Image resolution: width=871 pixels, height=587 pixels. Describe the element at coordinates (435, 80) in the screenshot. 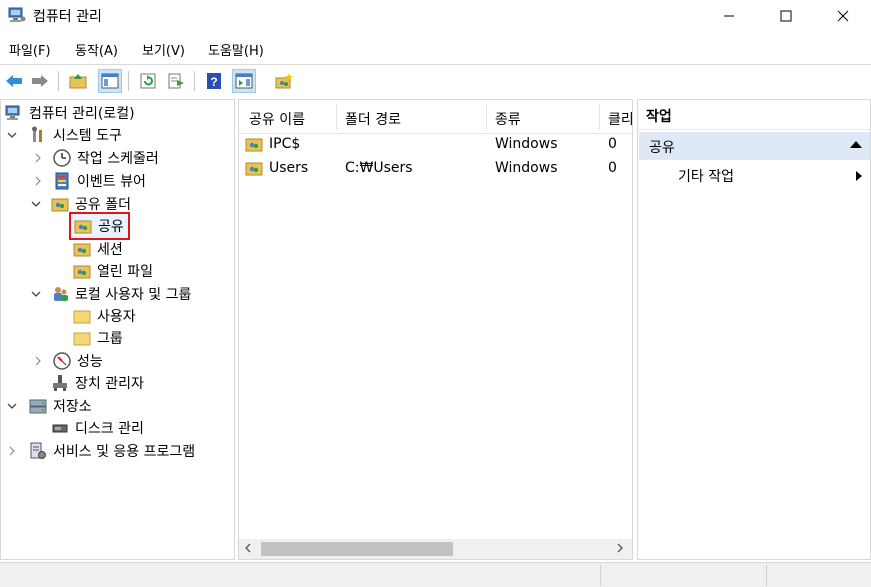

I see `toolbar: ?` at that location.